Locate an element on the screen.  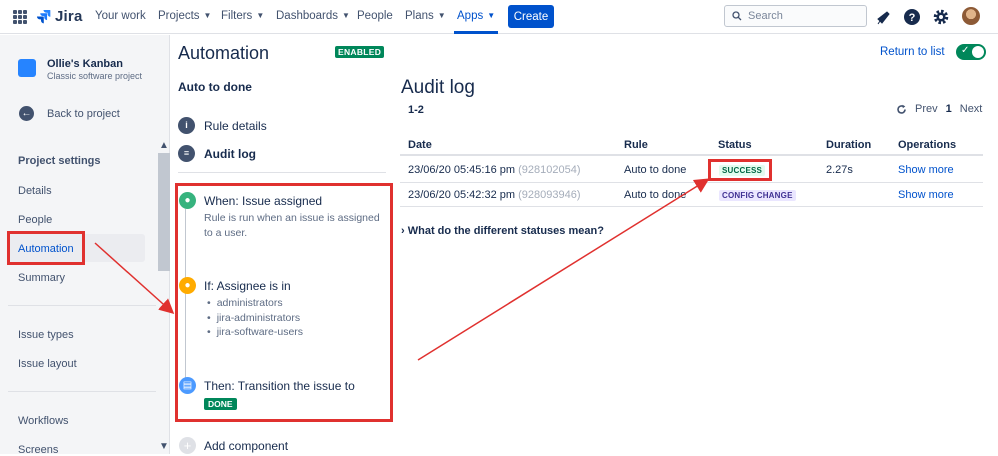
nav-label: Dashboards is located at coordinates (307, 16).